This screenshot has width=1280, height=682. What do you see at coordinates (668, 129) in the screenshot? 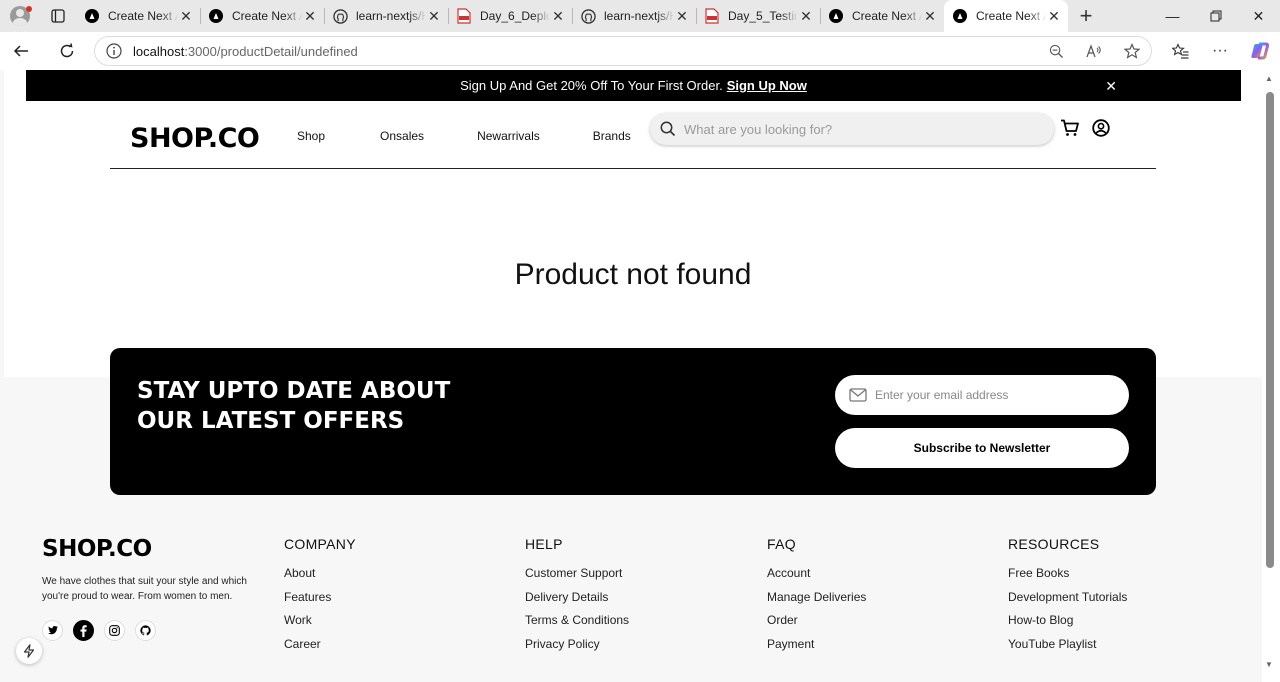
I see `search-icon` at bounding box center [668, 129].